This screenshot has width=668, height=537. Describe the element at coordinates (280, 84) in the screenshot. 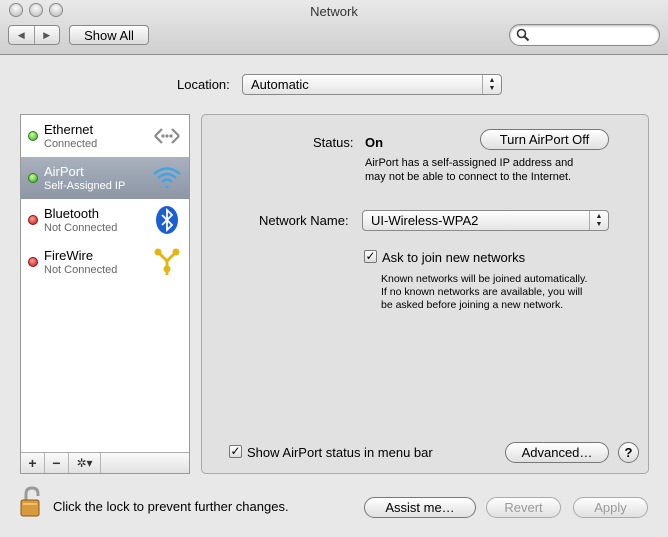

I see `location-value: Automatic` at that location.